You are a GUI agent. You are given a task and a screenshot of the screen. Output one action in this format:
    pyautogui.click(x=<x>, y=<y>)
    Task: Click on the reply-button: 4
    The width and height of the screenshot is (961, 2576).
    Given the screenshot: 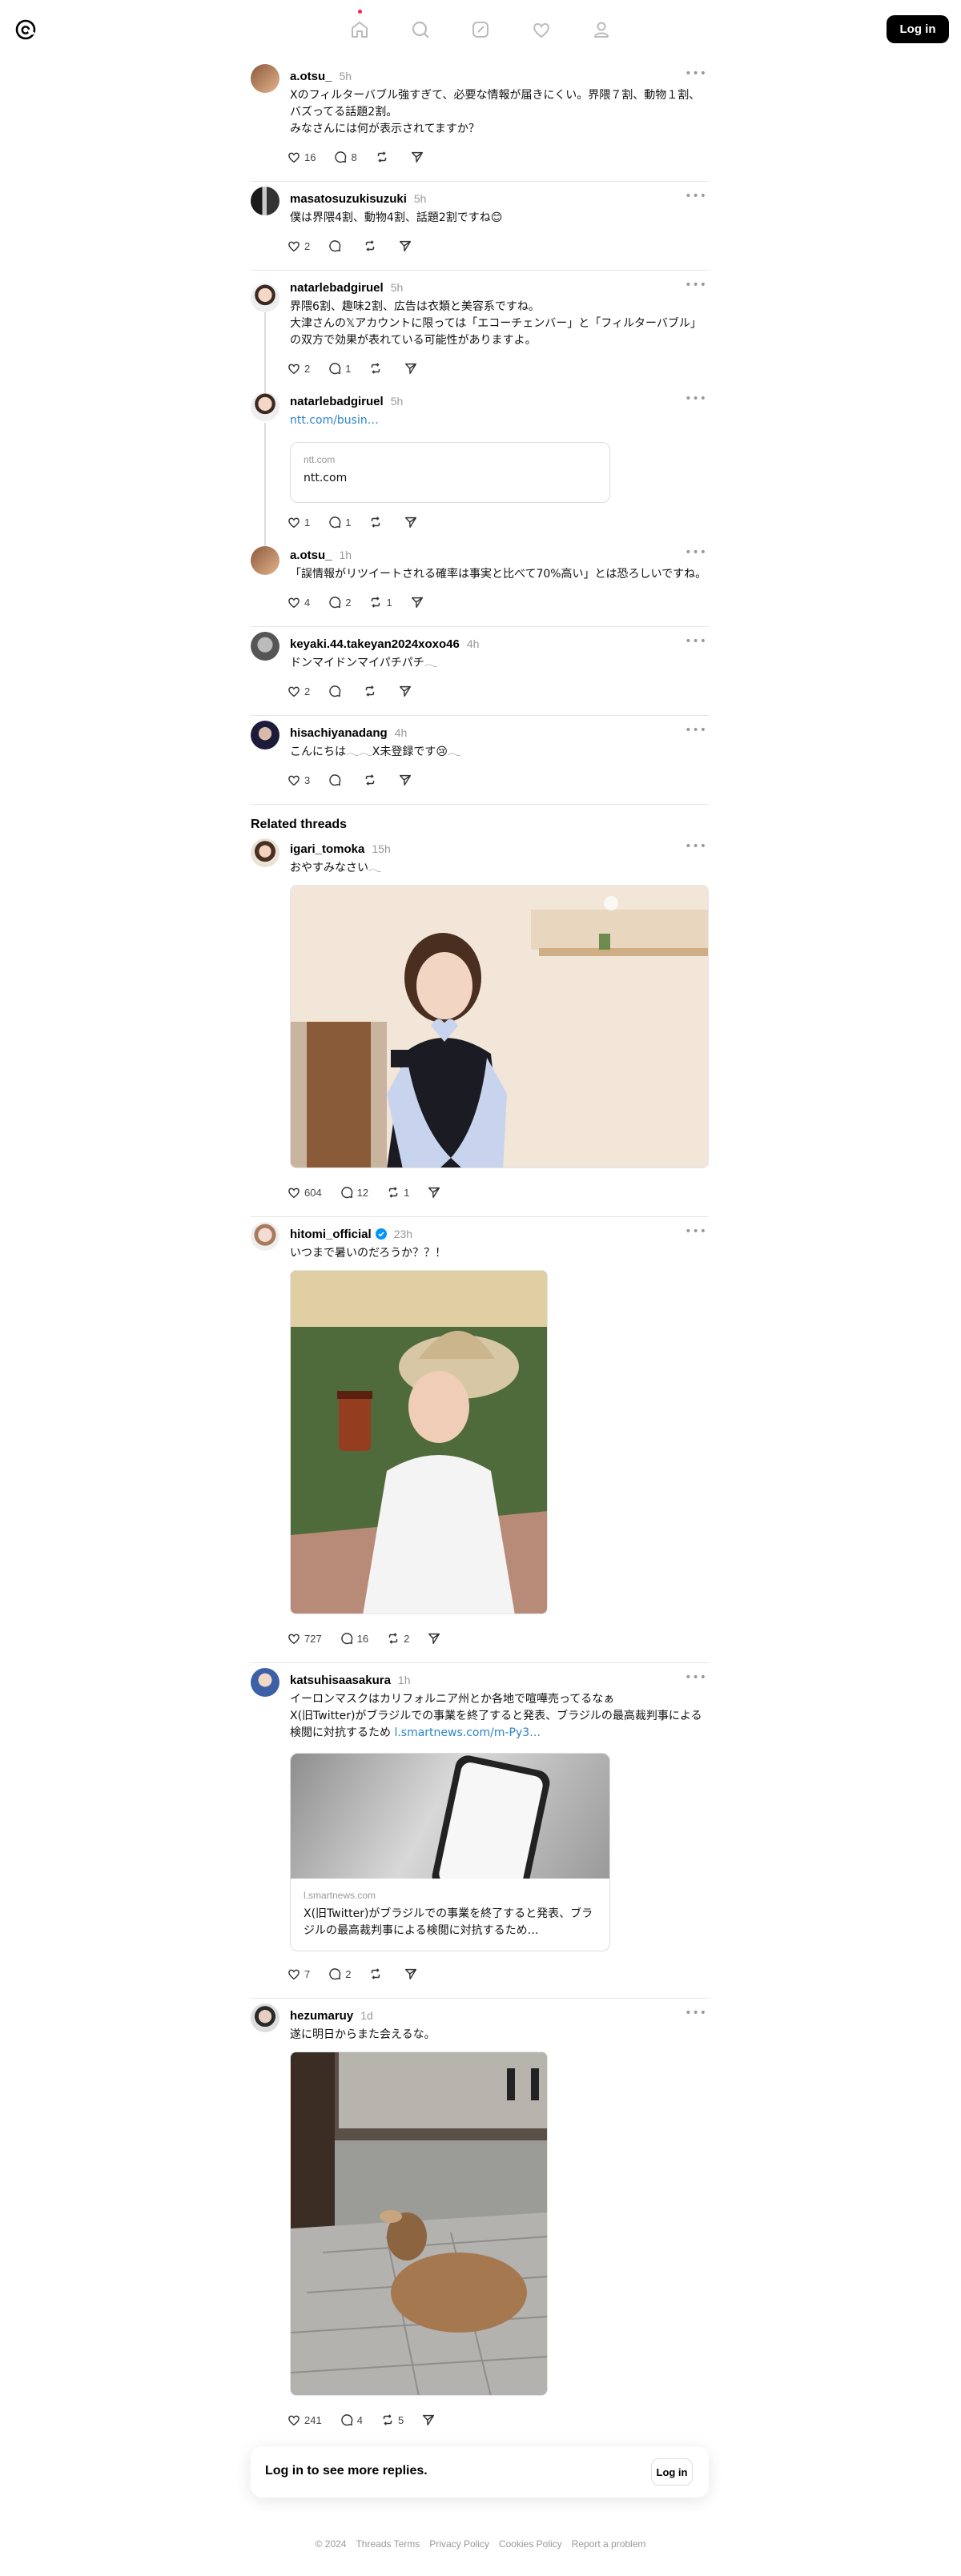 What is the action you would take?
    pyautogui.click(x=351, y=2420)
    